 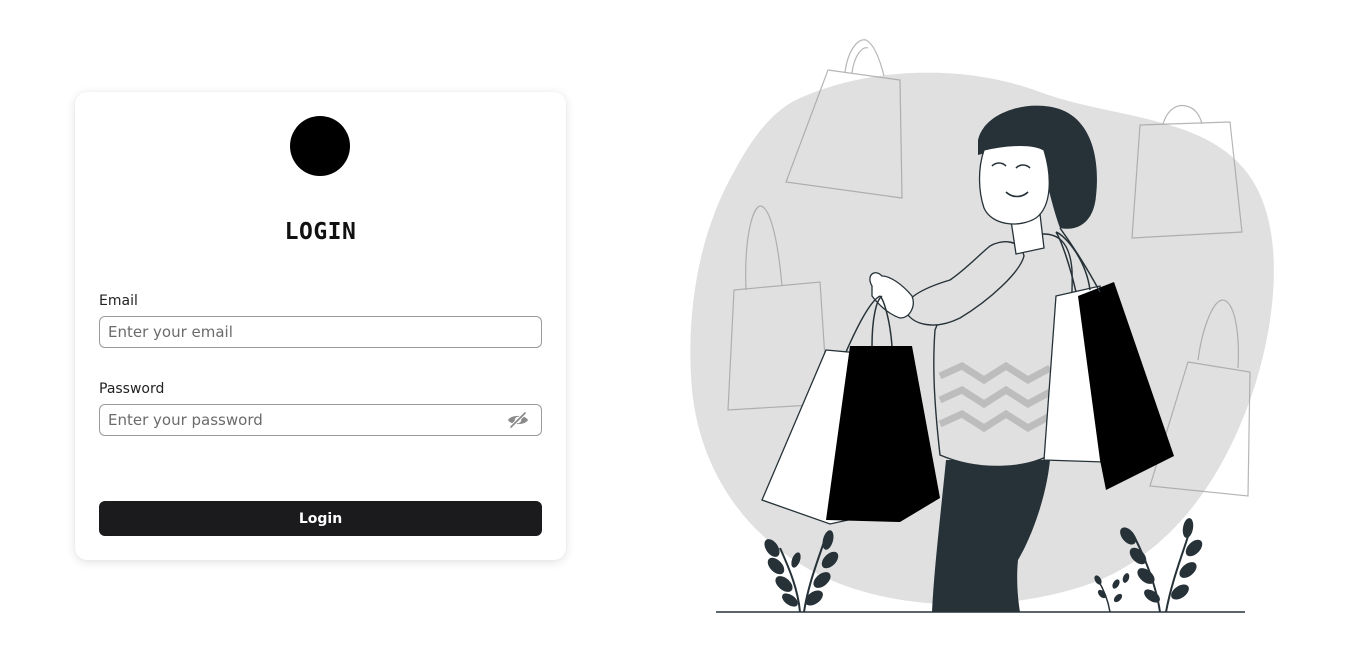 I want to click on password-label: Password, so click(x=132, y=389).